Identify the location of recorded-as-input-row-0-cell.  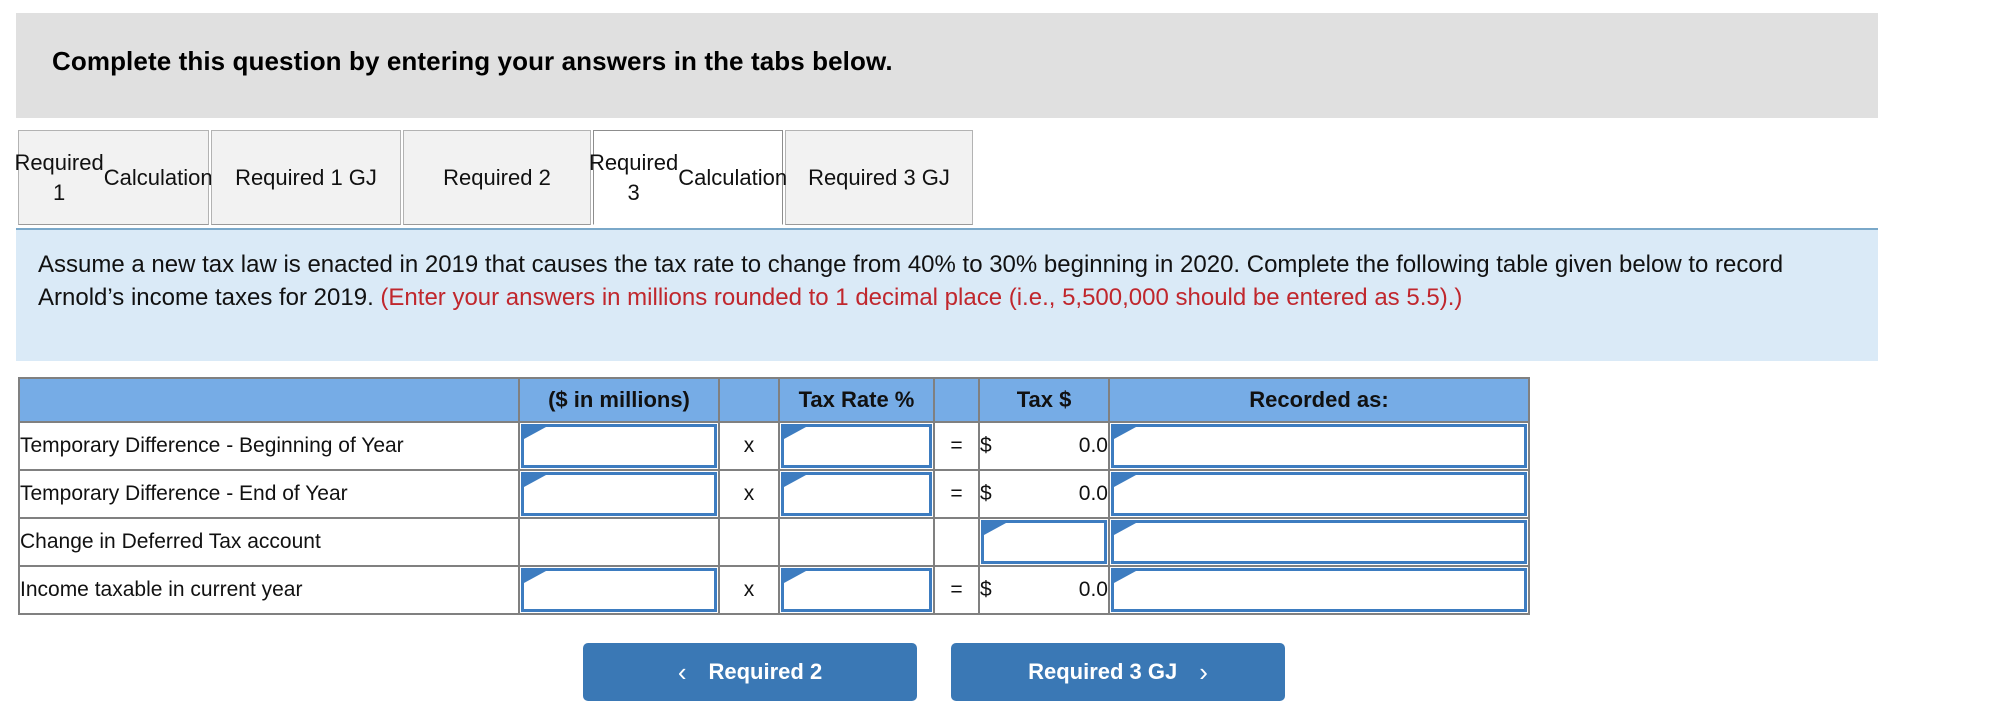
(1319, 446).